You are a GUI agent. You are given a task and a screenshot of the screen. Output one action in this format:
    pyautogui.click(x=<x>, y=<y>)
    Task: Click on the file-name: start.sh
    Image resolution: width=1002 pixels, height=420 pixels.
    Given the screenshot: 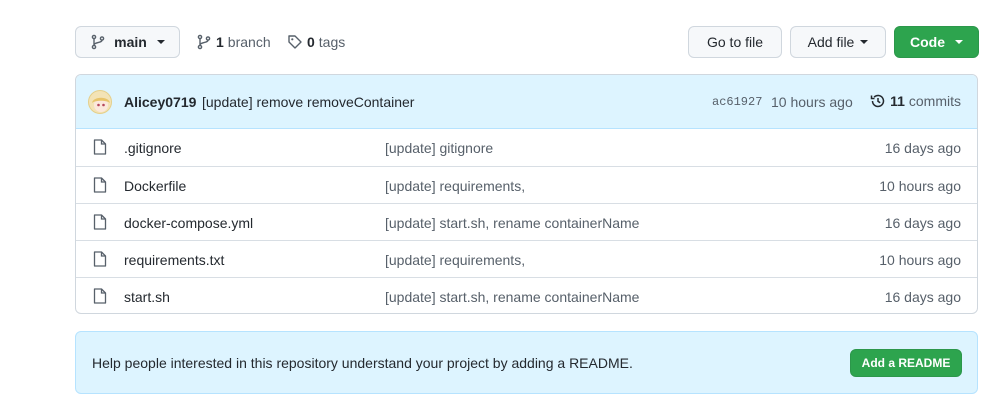 What is the action you would take?
    pyautogui.click(x=147, y=297)
    